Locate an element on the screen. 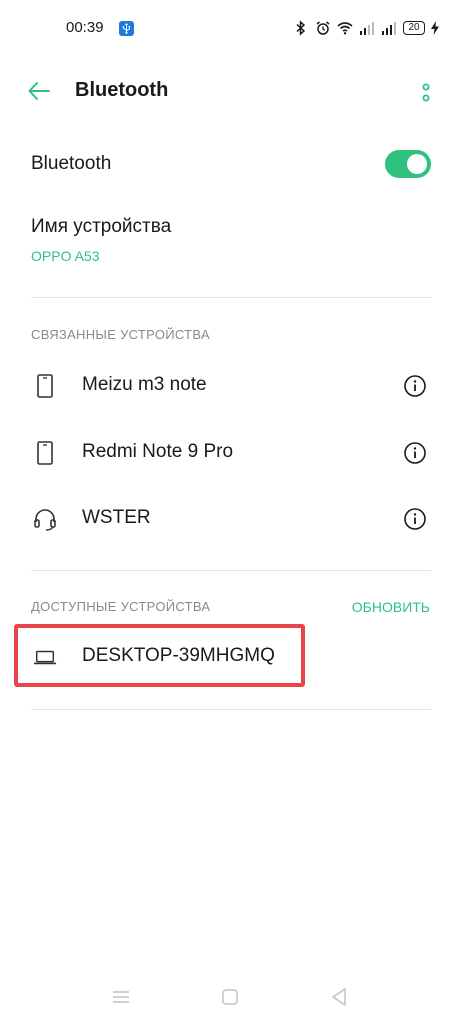 The image size is (461, 1024). bluetooth-toggle-row: Bluetooth is located at coordinates (231, 165).